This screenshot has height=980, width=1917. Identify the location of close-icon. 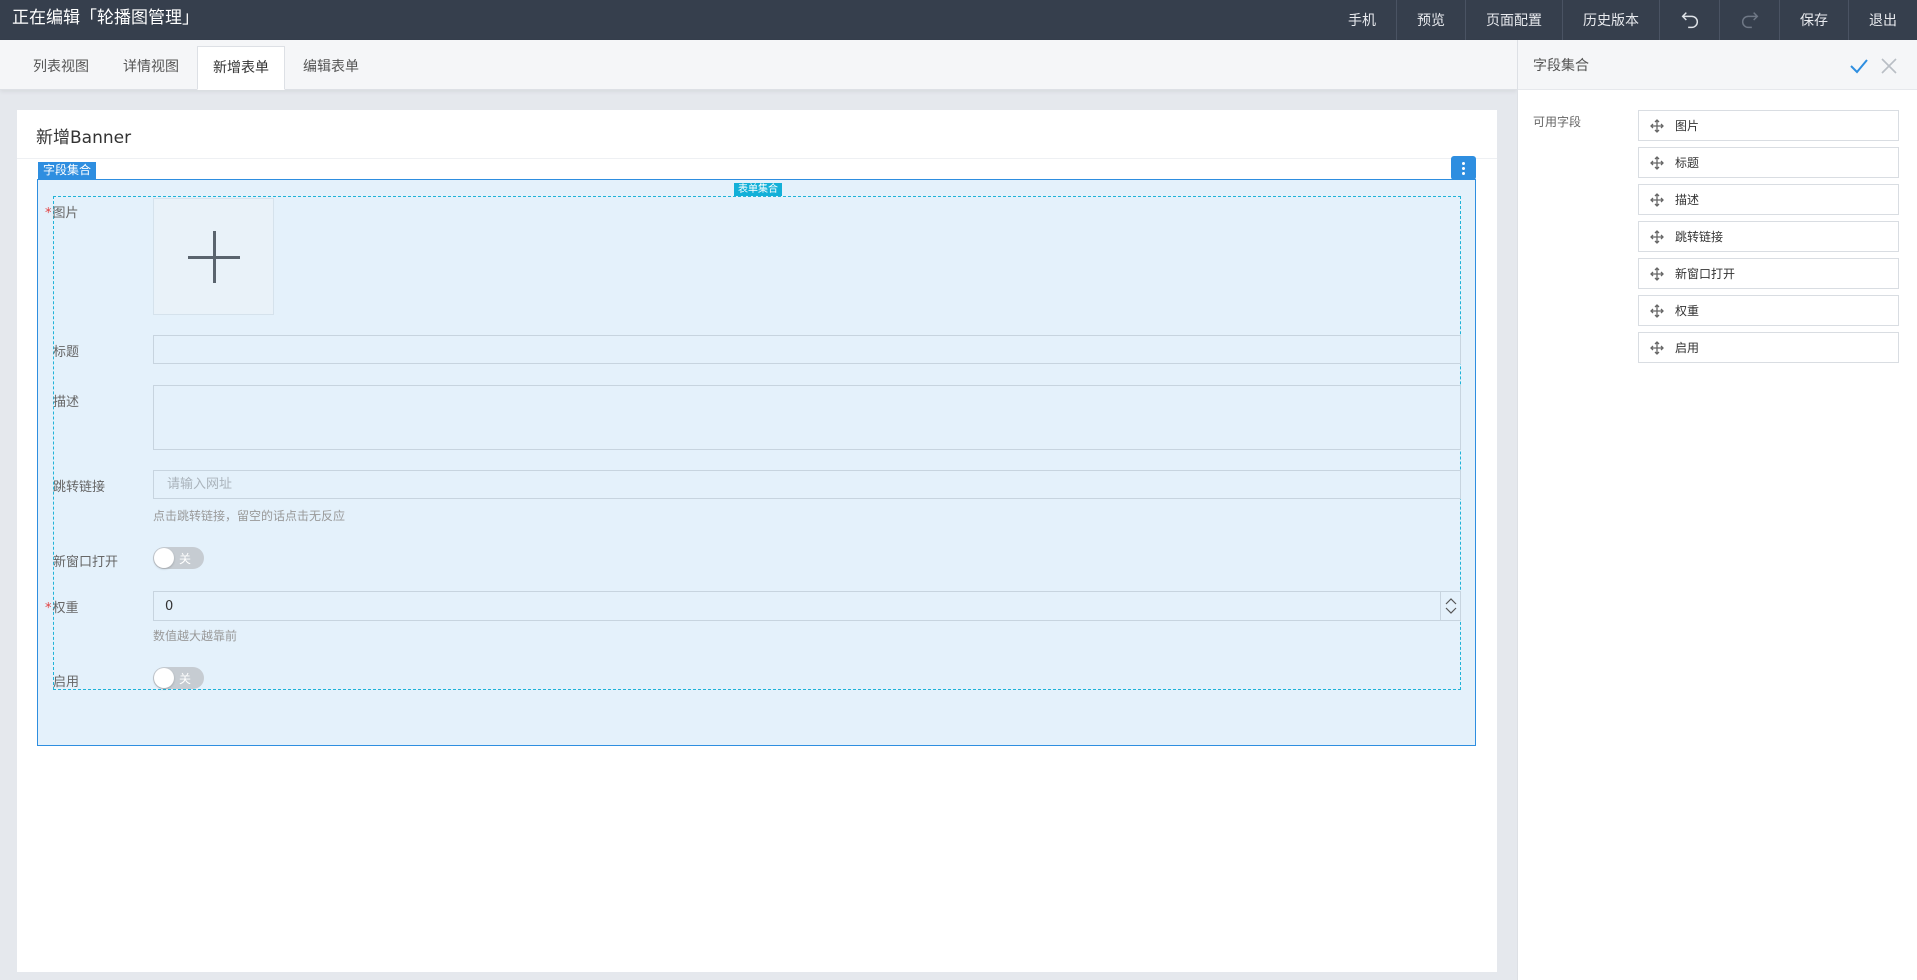
(1889, 66).